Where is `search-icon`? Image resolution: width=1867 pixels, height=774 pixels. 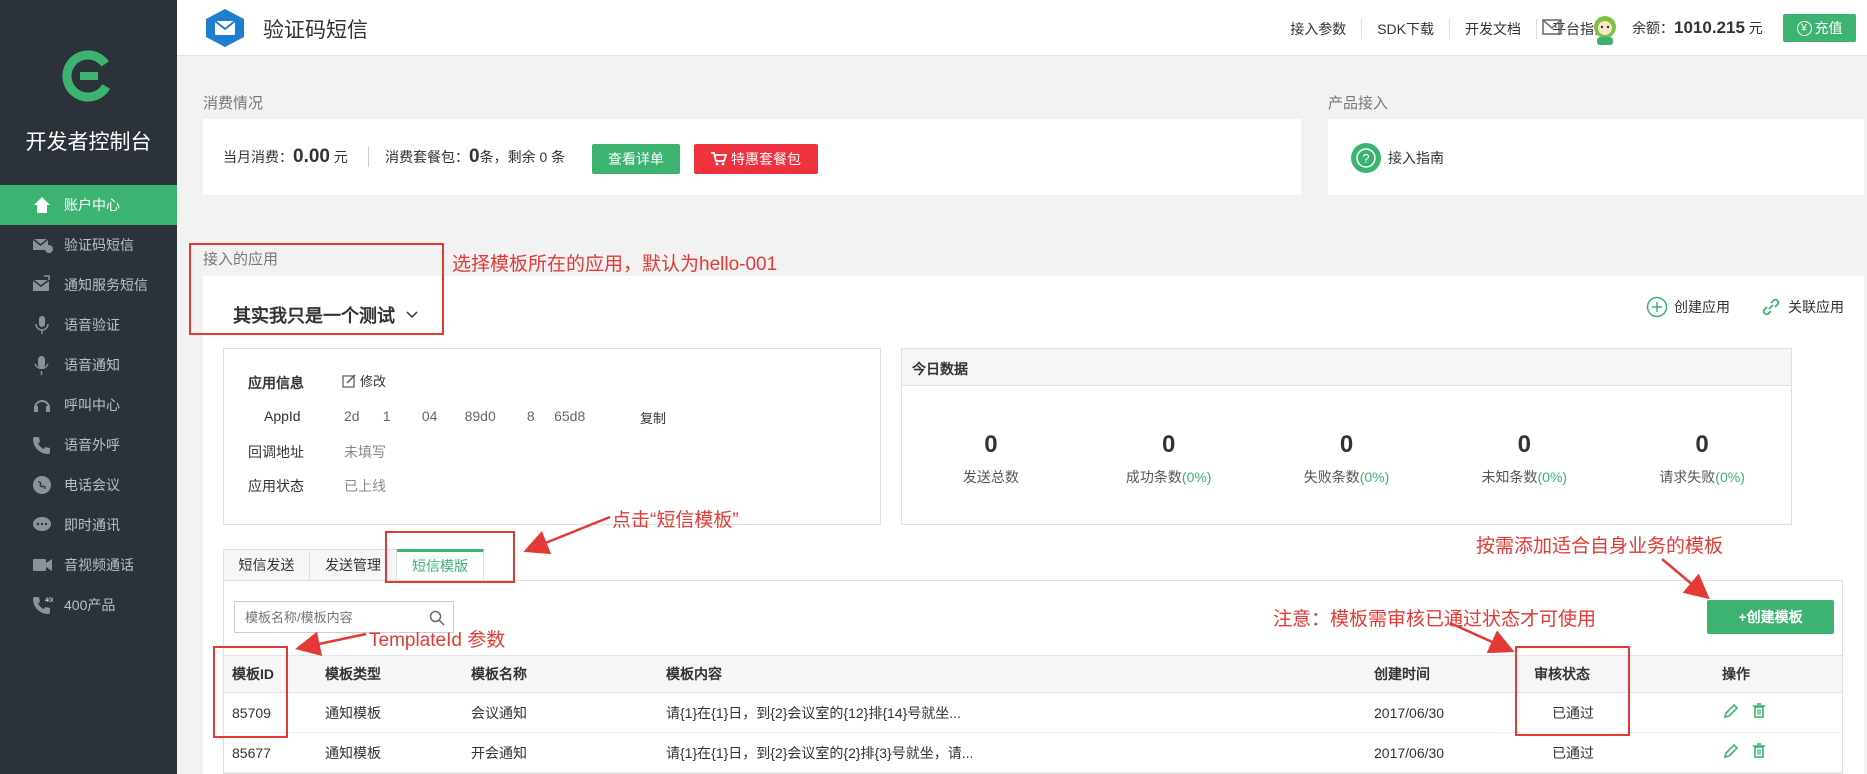 search-icon is located at coordinates (437, 618).